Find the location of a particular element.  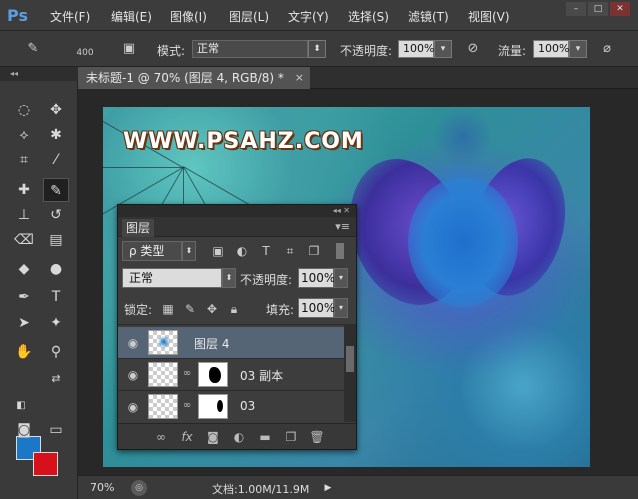

link-icon: ∞ is located at coordinates (187, 405).